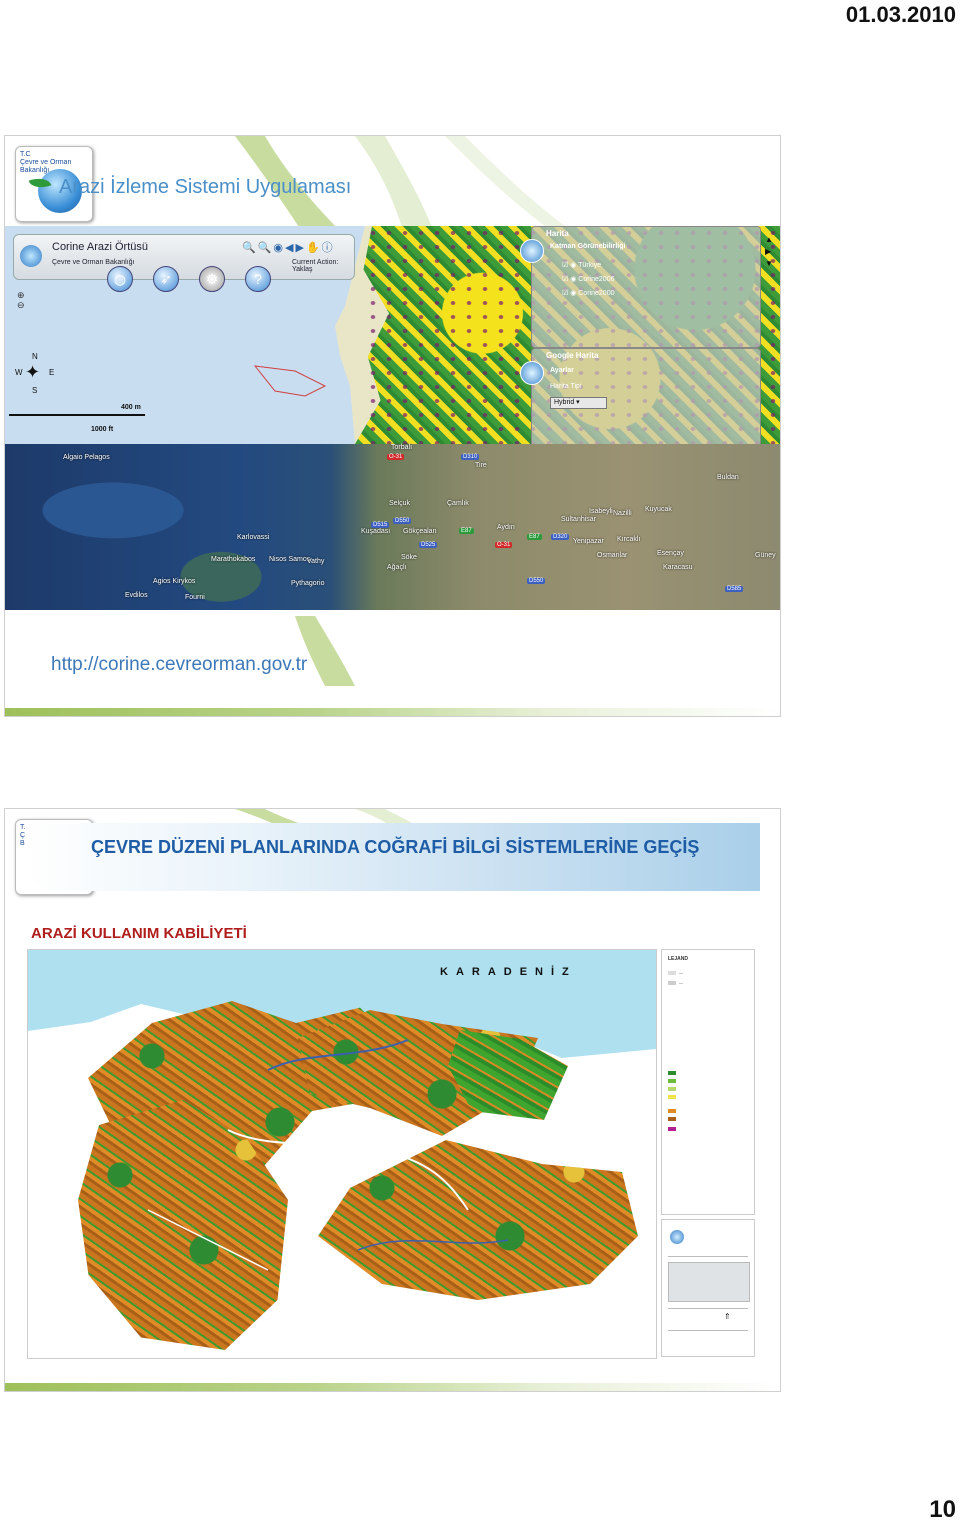 Image resolution: width=960 pixels, height=1526 pixels. What do you see at coordinates (588, 246) in the screenshot?
I see `layer-visibility-heading: Katman Görünebilirliği` at bounding box center [588, 246].